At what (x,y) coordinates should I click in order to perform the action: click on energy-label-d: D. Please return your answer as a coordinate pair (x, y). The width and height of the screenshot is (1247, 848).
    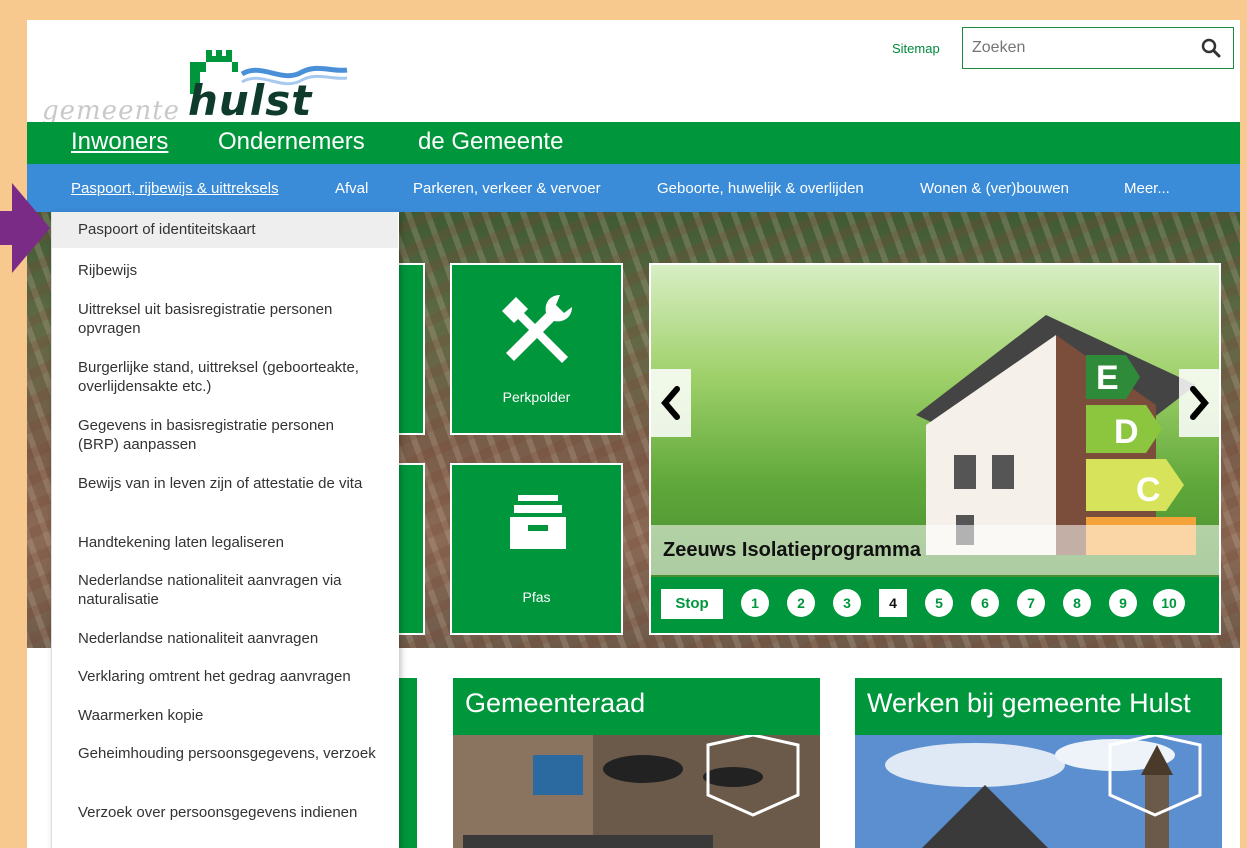
    Looking at the image, I should click on (1126, 432).